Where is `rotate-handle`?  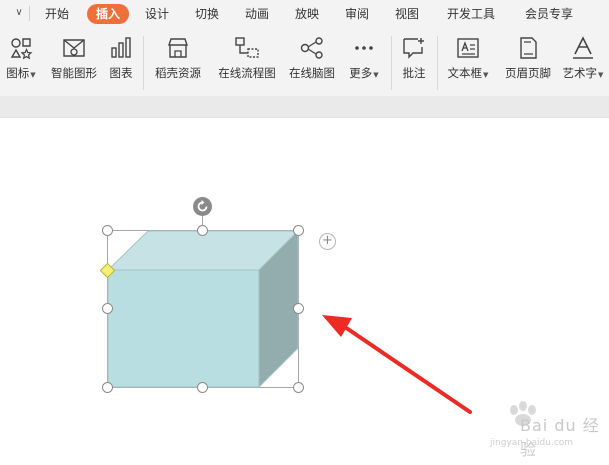
rotate-handle is located at coordinates (202, 206).